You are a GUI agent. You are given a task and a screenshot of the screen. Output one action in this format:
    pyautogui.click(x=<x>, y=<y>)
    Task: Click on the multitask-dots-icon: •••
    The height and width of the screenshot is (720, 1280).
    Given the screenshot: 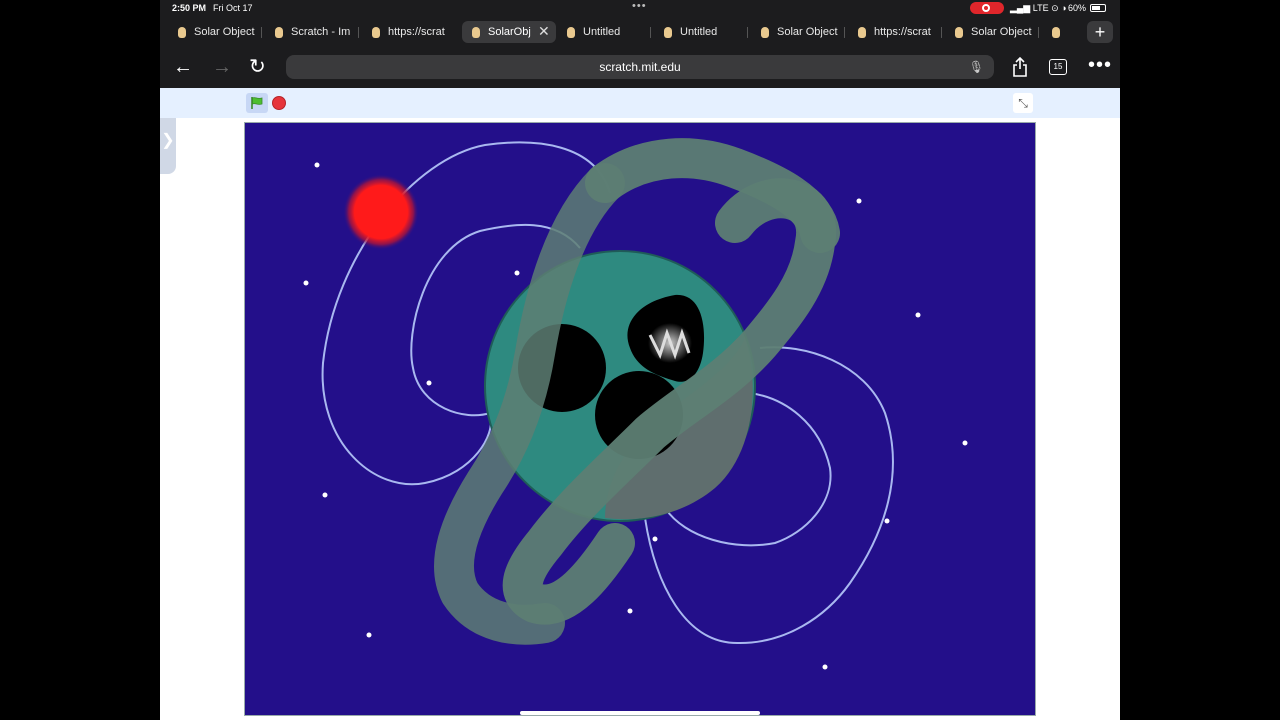 What is the action you would take?
    pyautogui.click(x=639, y=6)
    